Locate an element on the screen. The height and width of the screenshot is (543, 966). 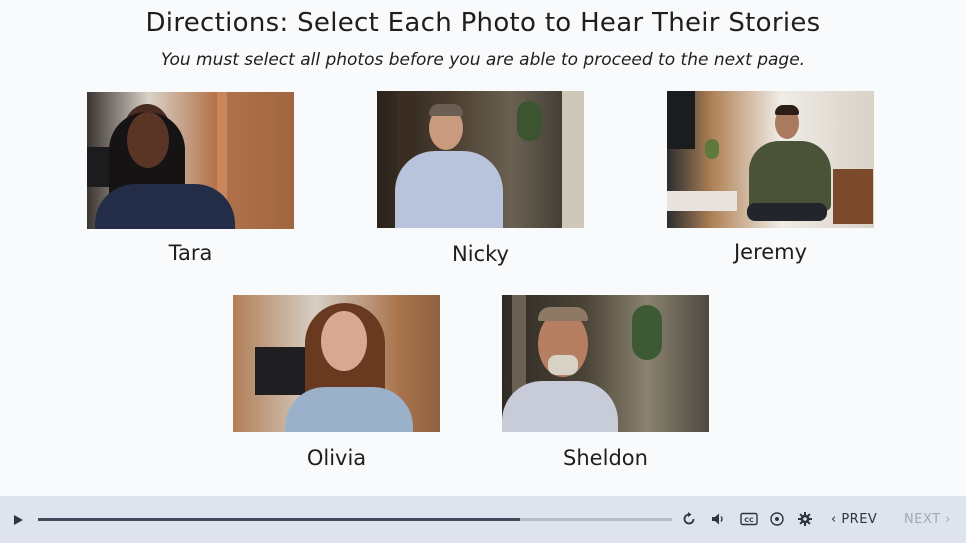
photo-label-sheldon: Sheldon is located at coordinates (605, 458).